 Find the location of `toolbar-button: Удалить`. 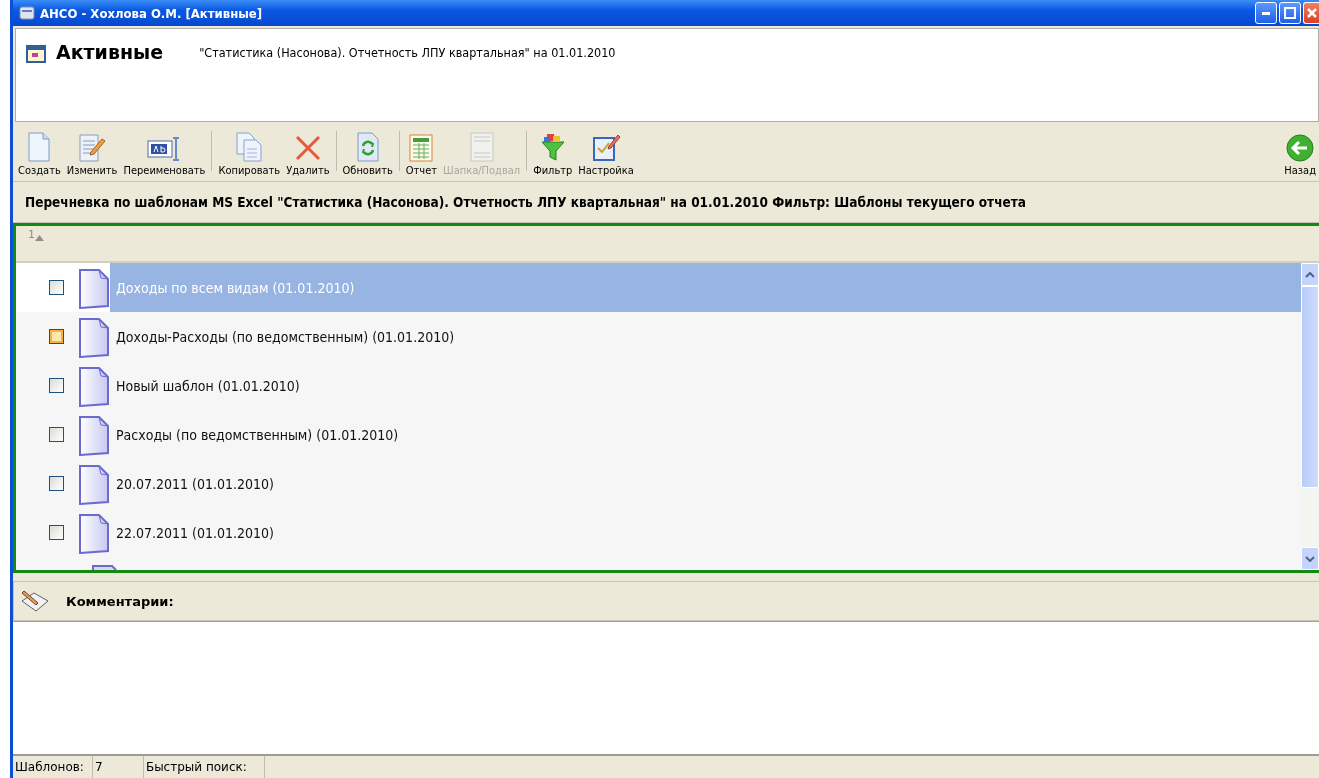

toolbar-button: Удалить is located at coordinates (308, 153).